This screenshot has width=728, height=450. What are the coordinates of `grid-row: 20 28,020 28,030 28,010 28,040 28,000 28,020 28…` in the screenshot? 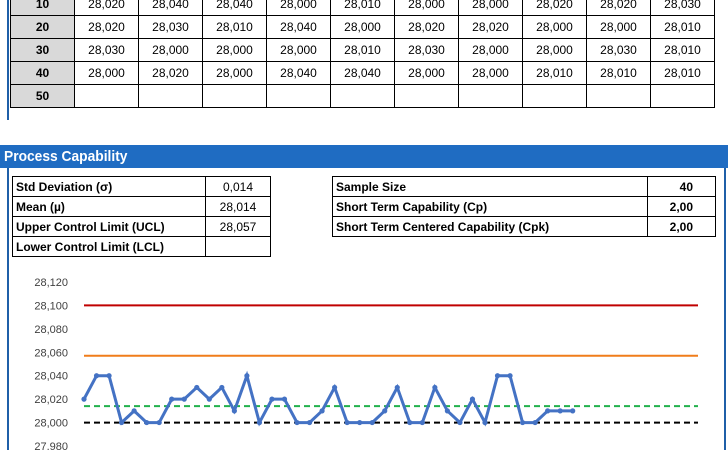 It's located at (362, 27).